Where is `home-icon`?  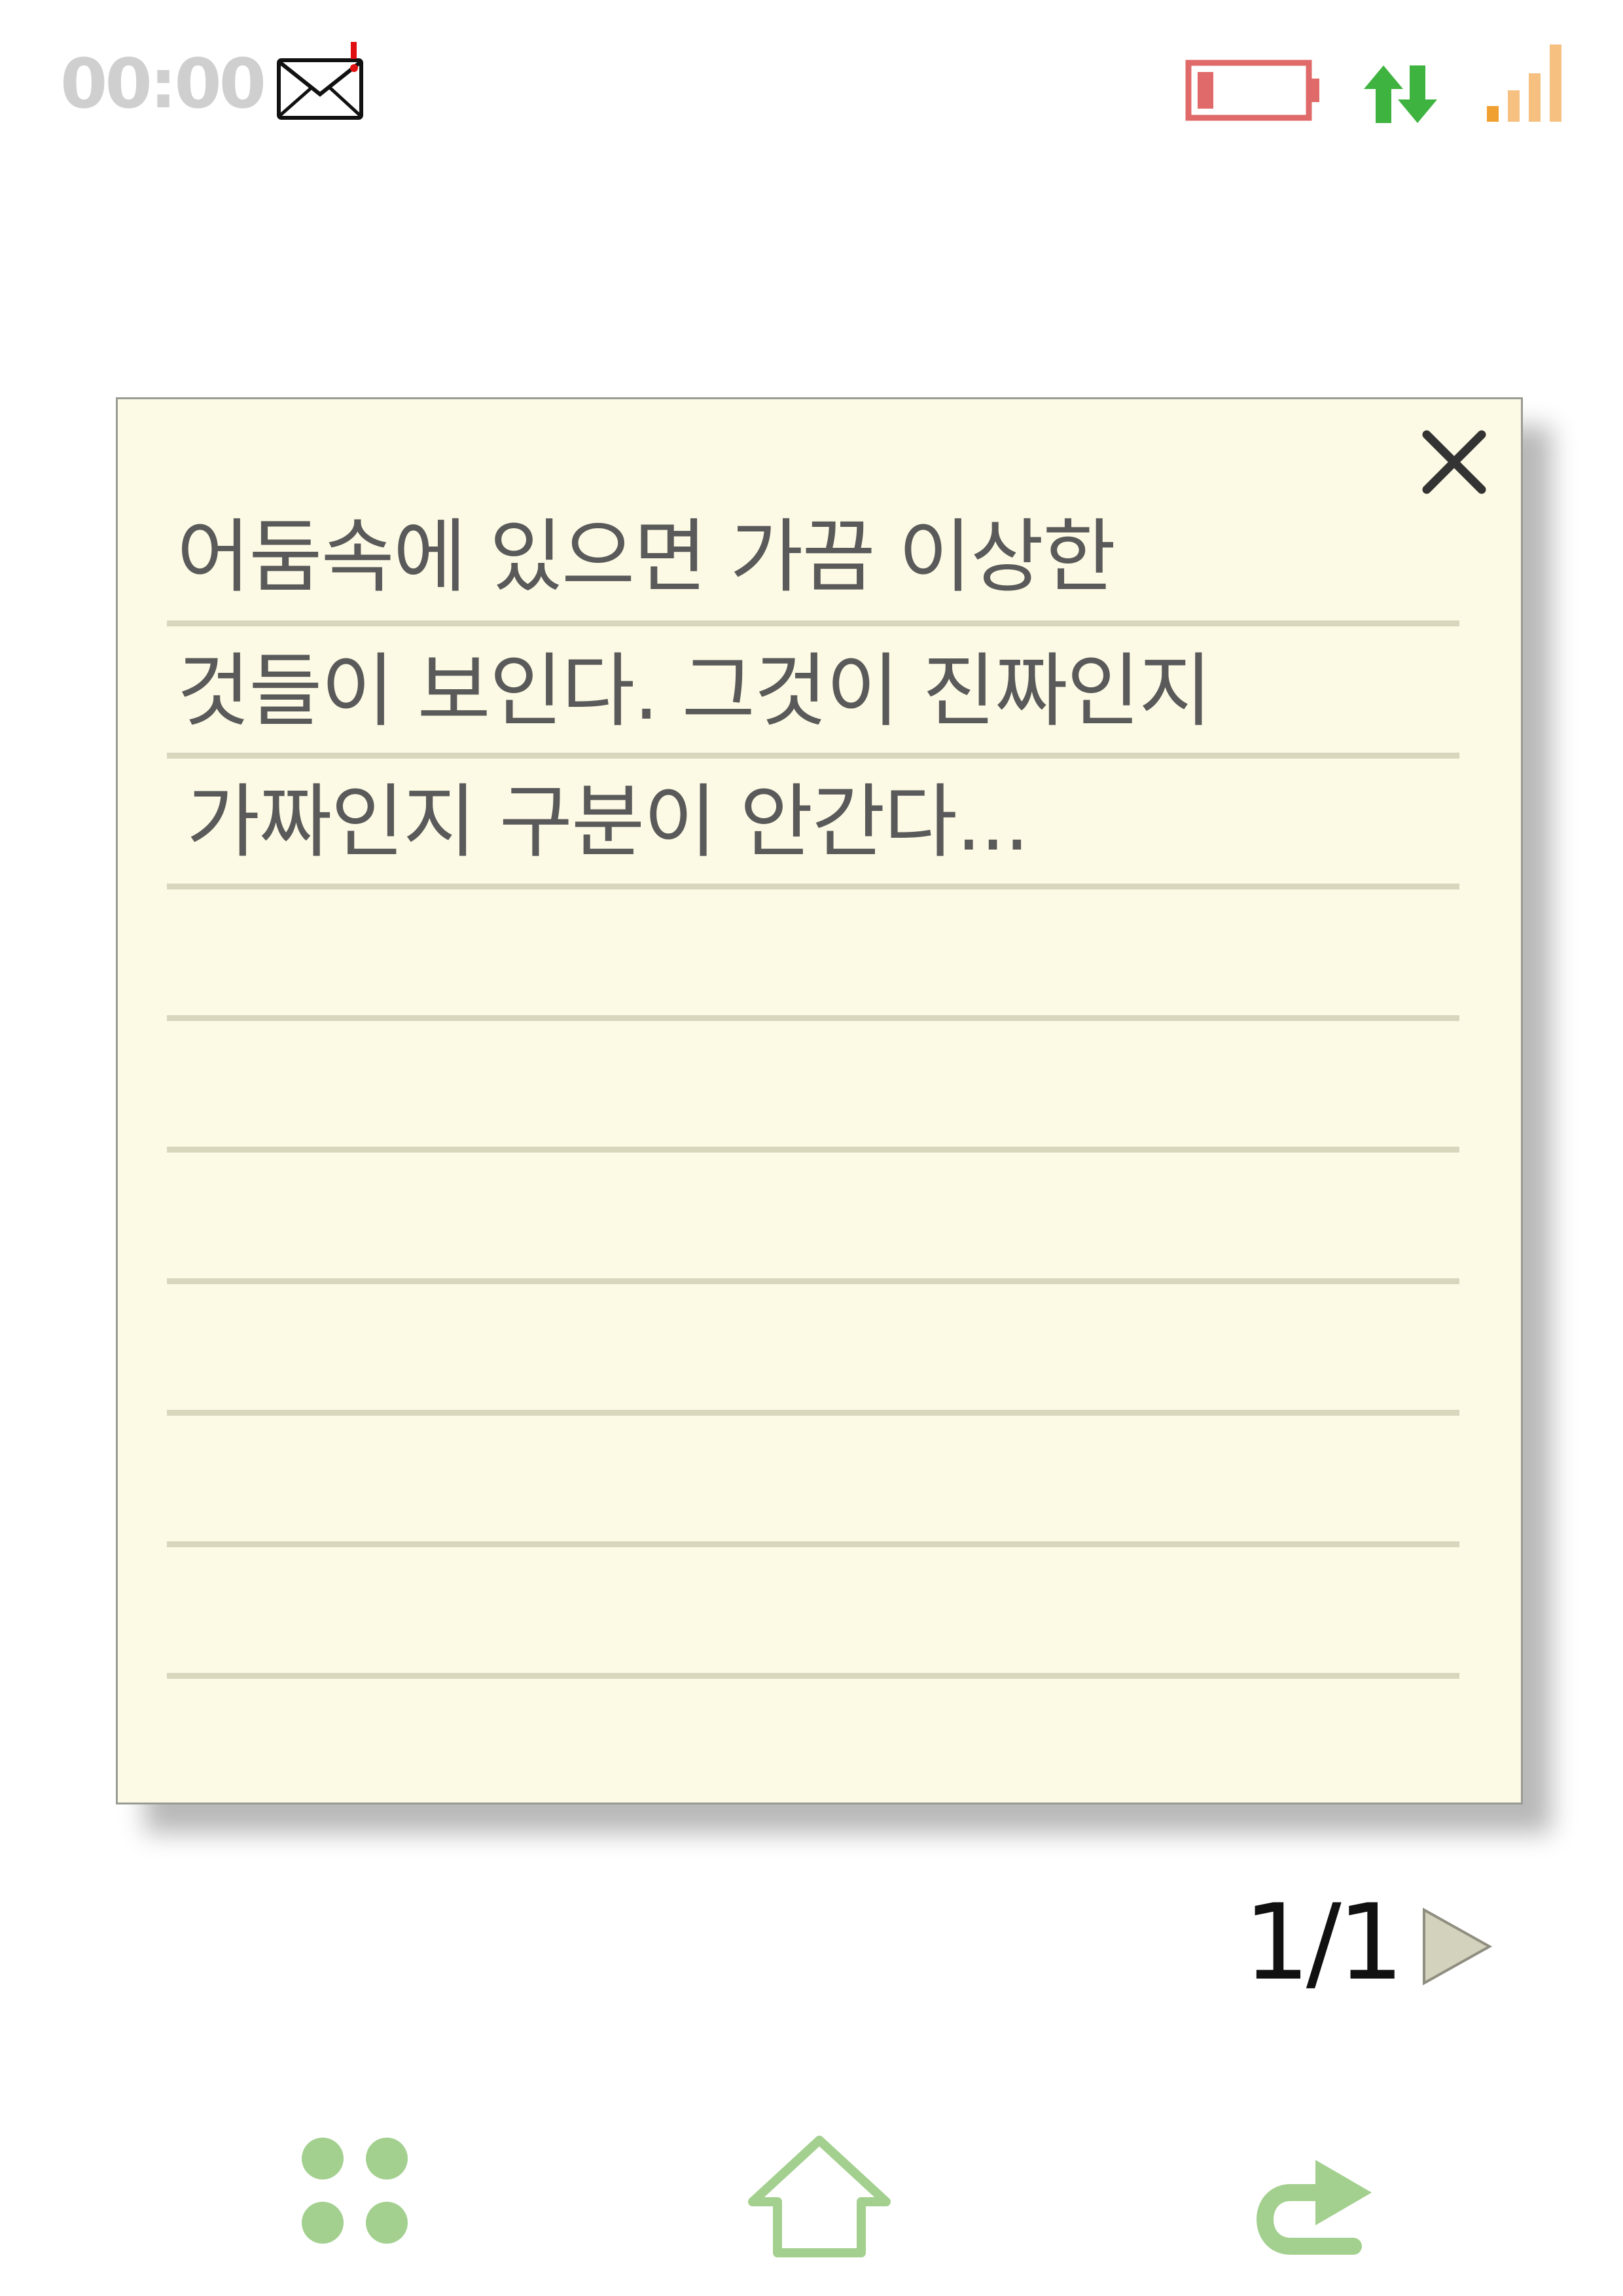 home-icon is located at coordinates (820, 2196).